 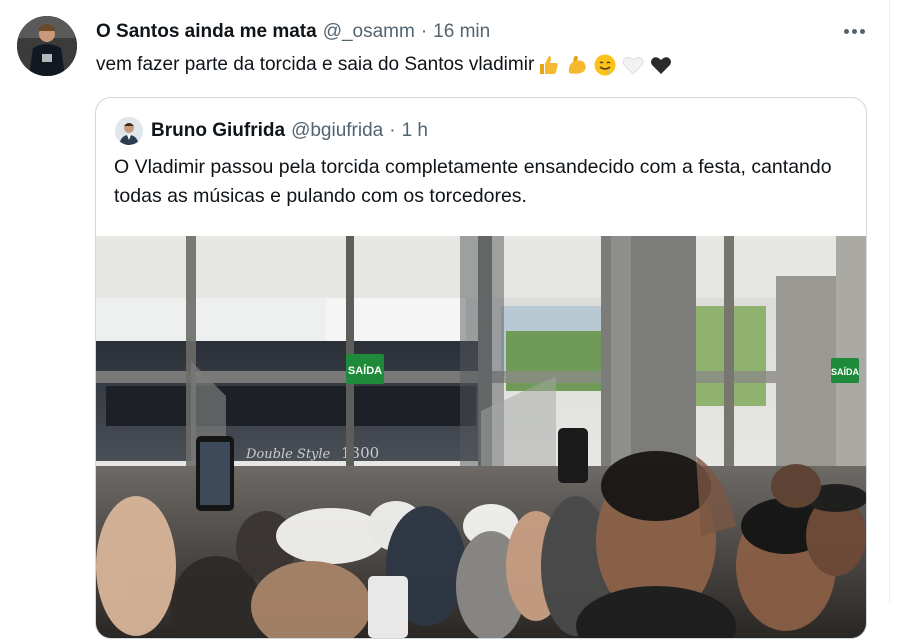 What do you see at coordinates (633, 65) in the screenshot?
I see `white-heart-icon` at bounding box center [633, 65].